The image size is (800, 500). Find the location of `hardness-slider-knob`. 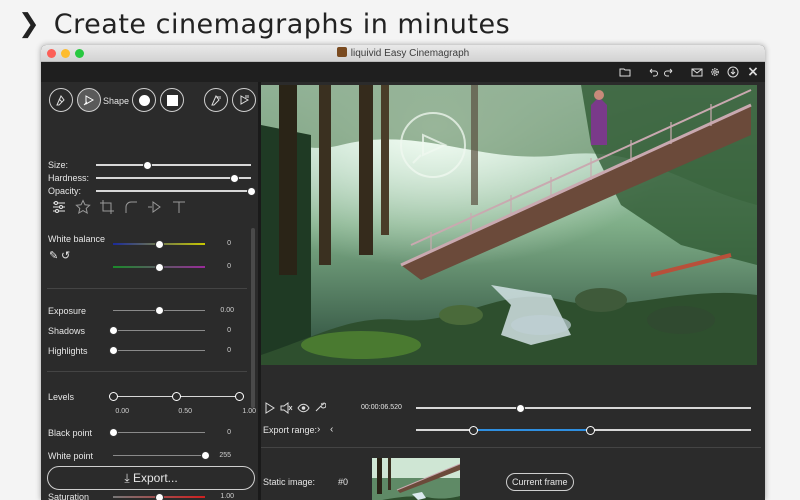

hardness-slider-knob is located at coordinates (234, 178).